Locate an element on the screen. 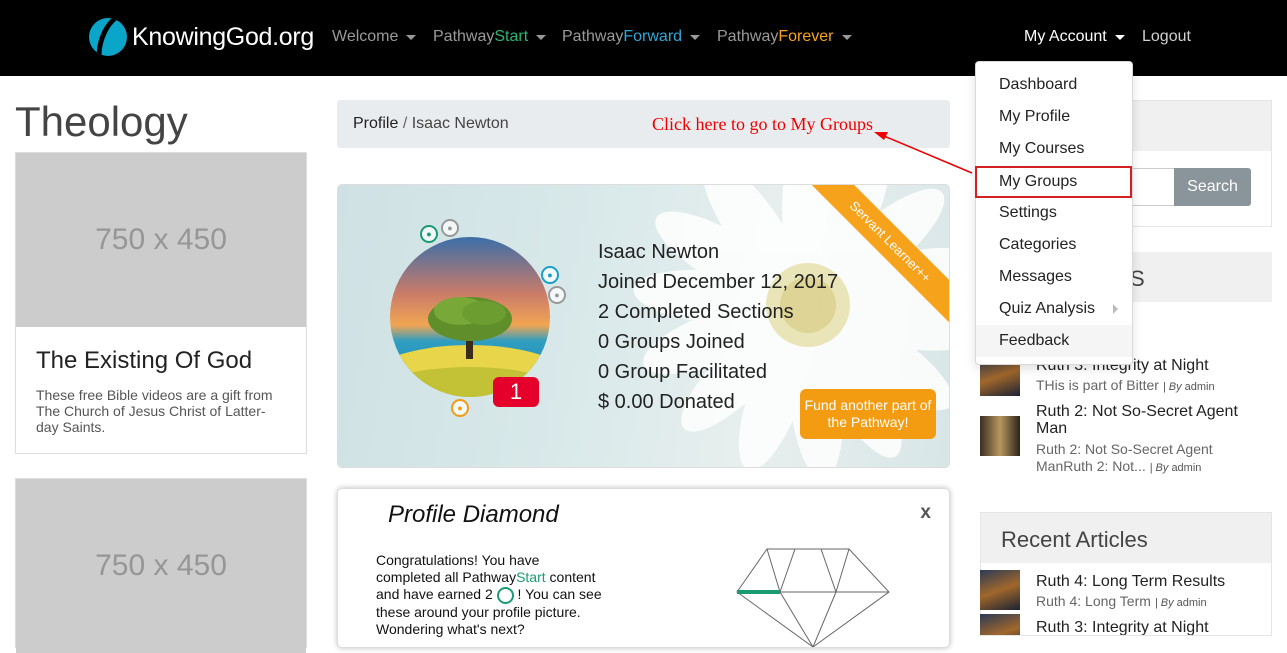 Image resolution: width=1287 pixels, height=653 pixels. profile-groups-joined: 0 Groups Joined is located at coordinates (671, 342).